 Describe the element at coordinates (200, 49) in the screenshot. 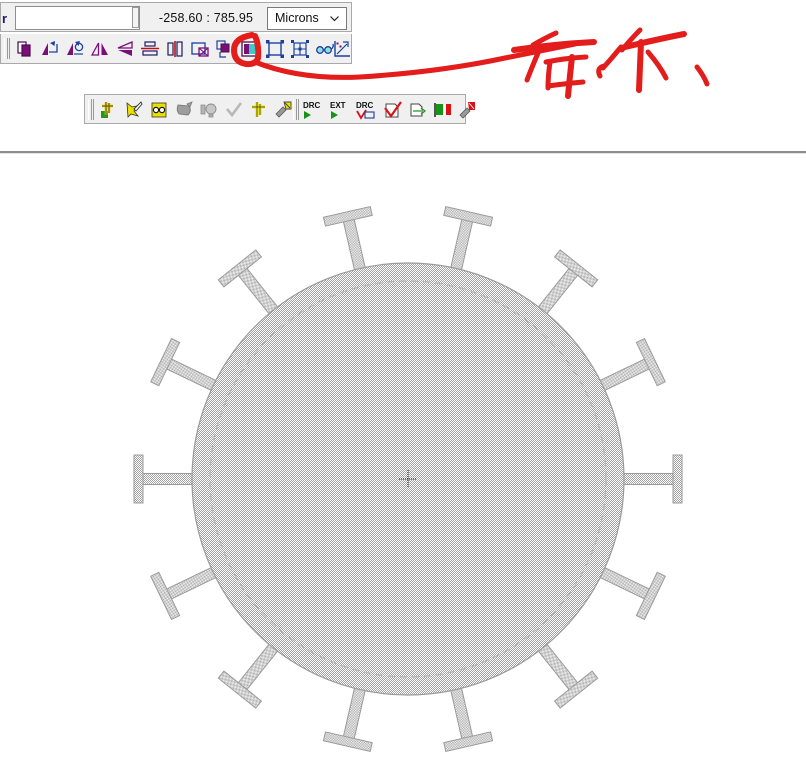

I see `slice-button` at that location.